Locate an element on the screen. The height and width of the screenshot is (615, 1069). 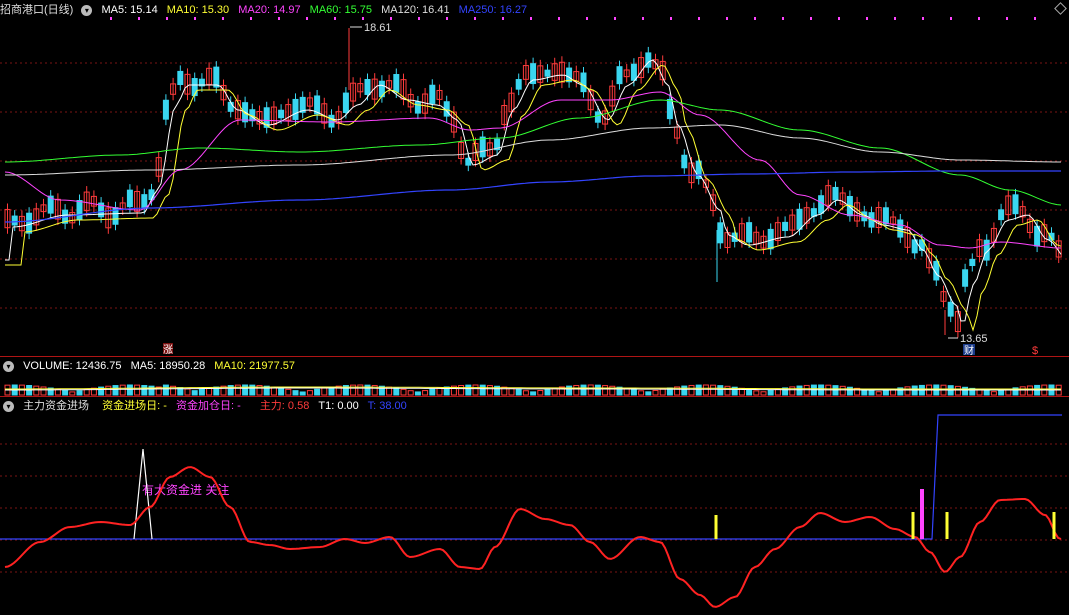
cai-marker: 财 is located at coordinates (969, 350).